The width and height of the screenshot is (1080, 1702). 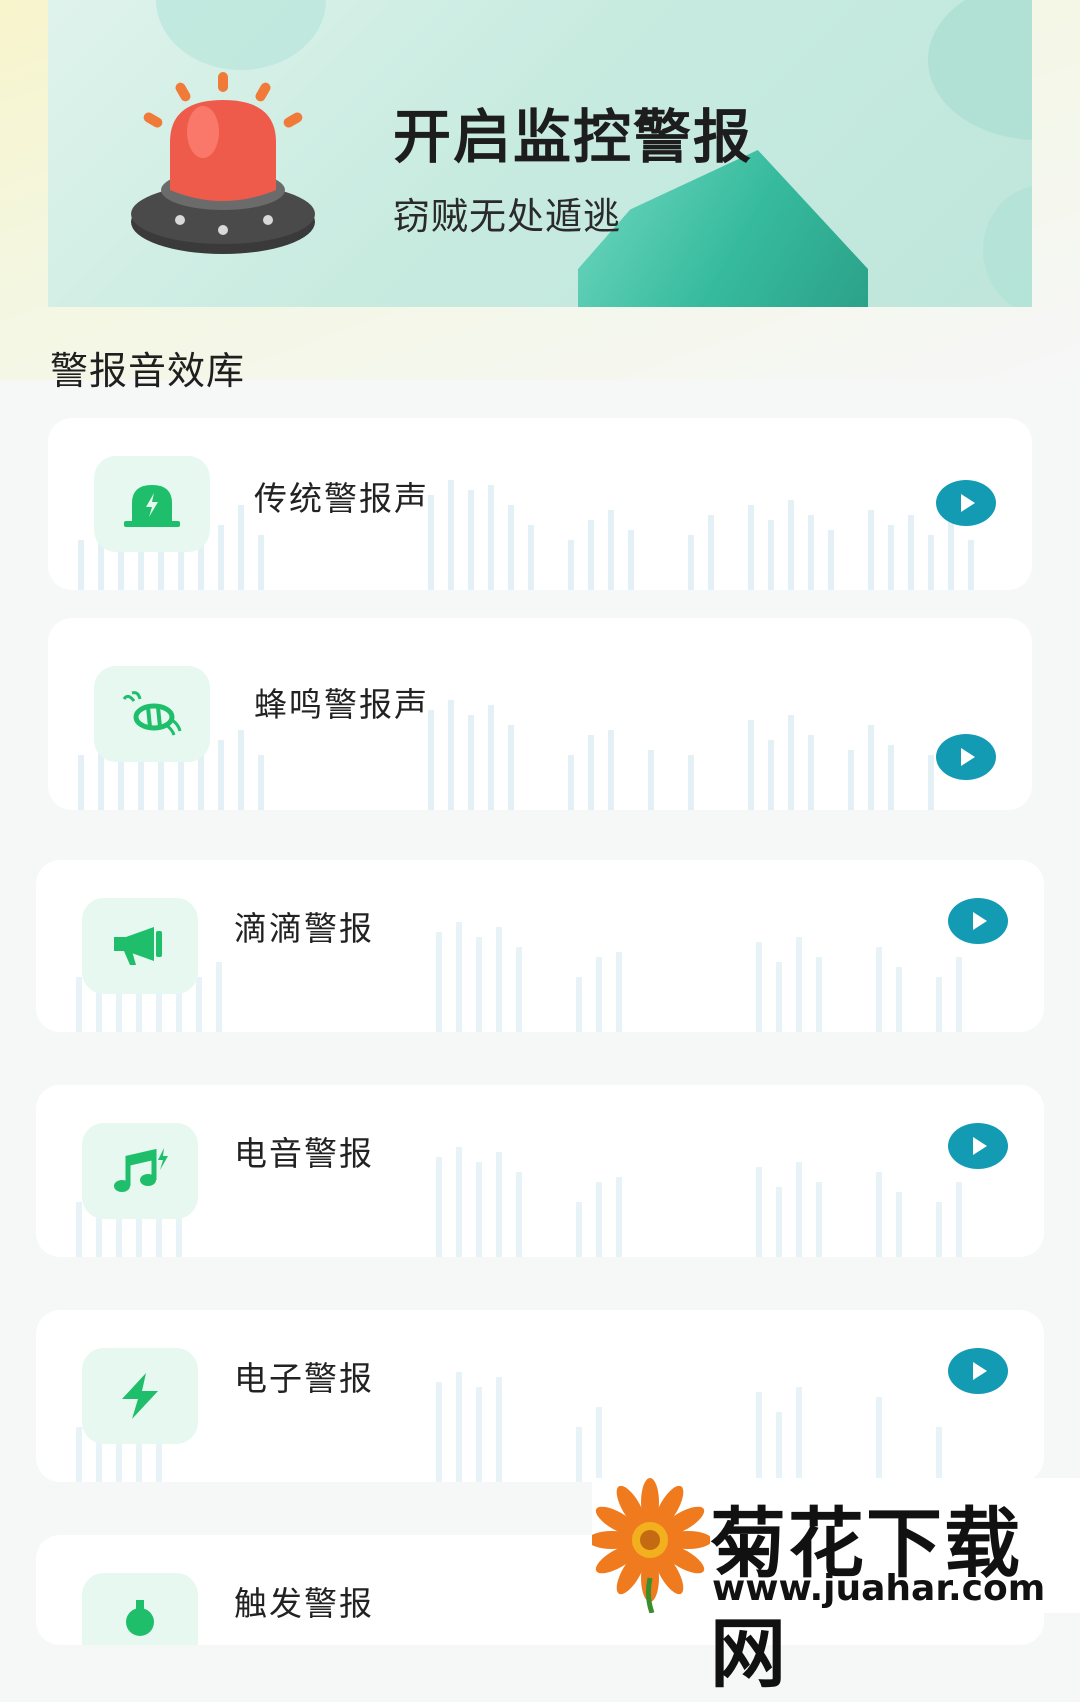 I want to click on sound-card-electronic: 电子警报, so click(x=540, y=1396).